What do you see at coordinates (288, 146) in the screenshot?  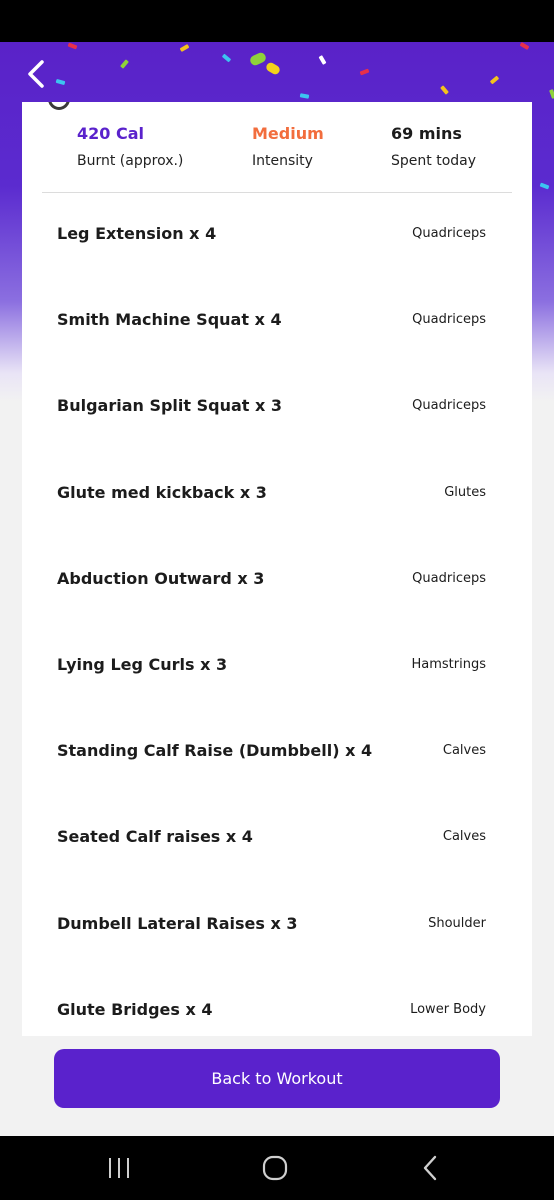 I see `intensity-stat: Medium Intensity` at bounding box center [288, 146].